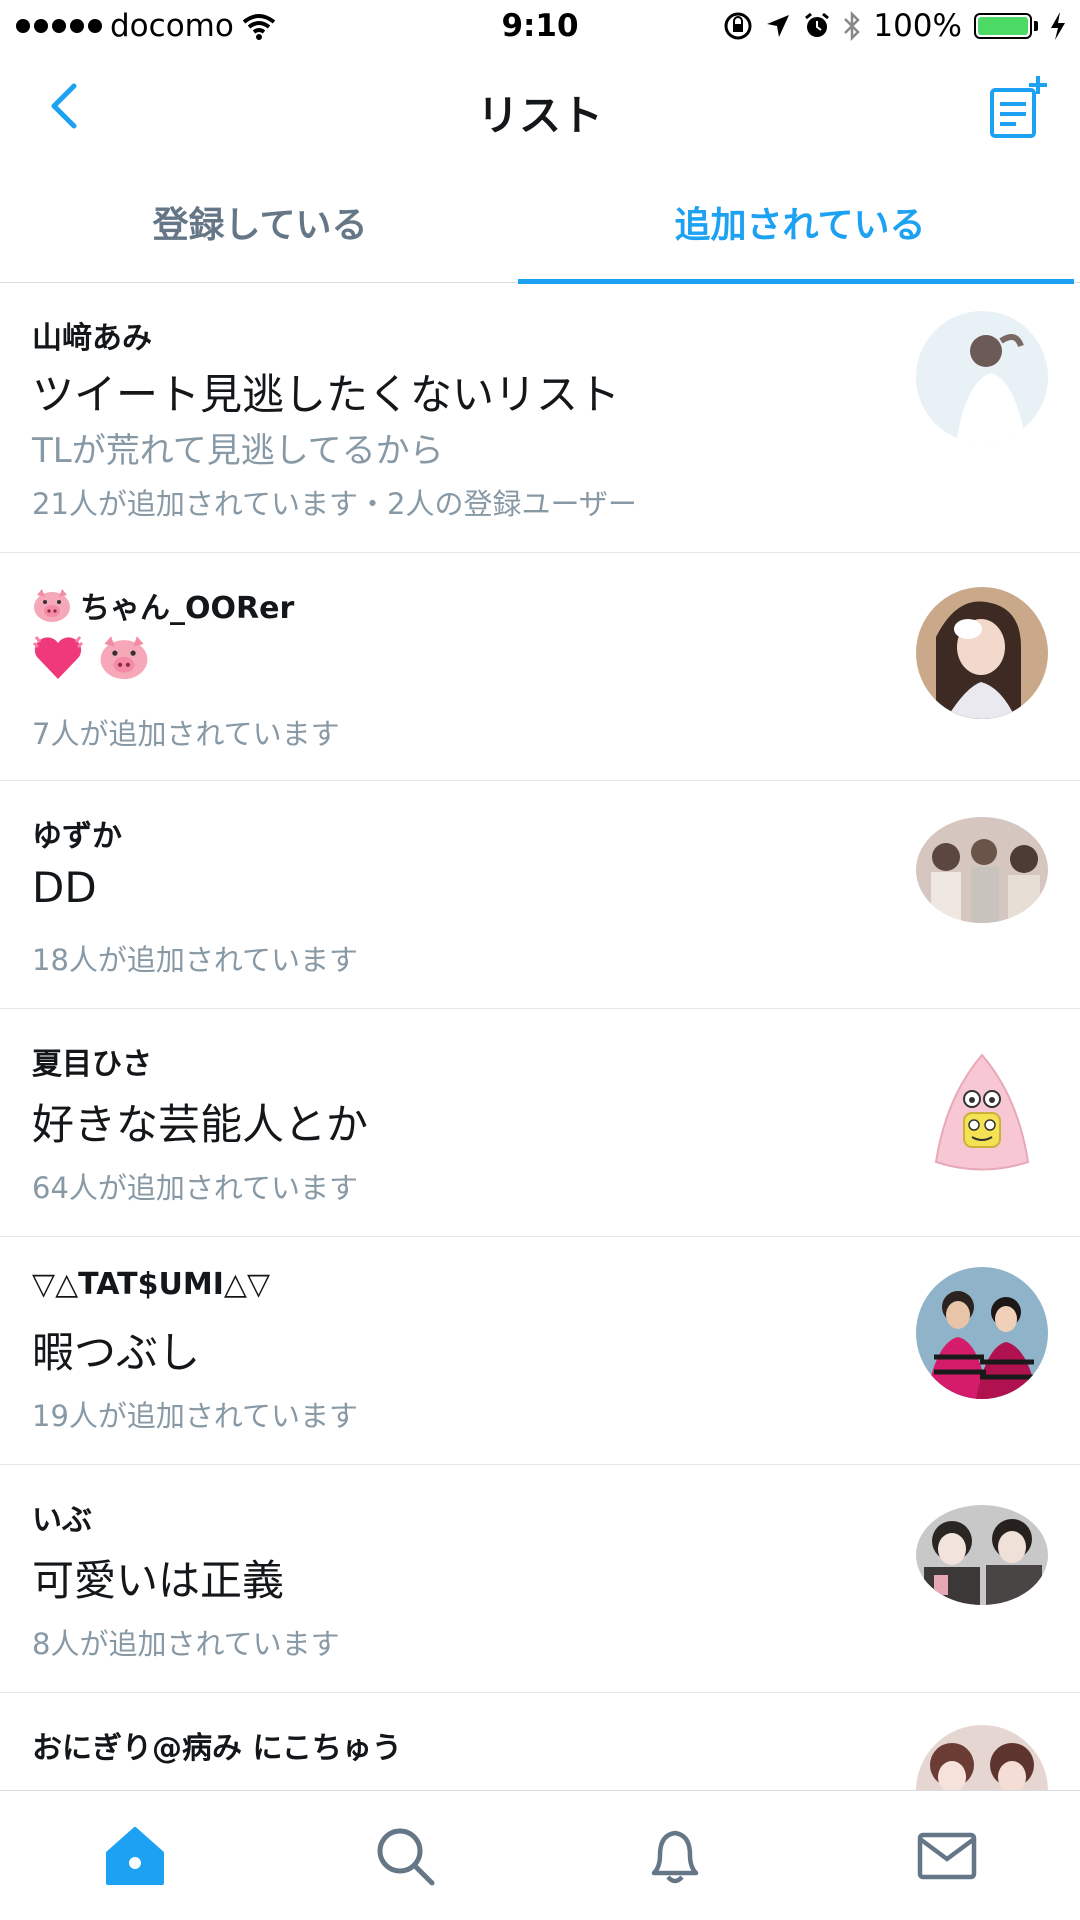 The image size is (1080, 1920). What do you see at coordinates (92, 338) in the screenshot?
I see `list-owner: 山﨑あみ` at bounding box center [92, 338].